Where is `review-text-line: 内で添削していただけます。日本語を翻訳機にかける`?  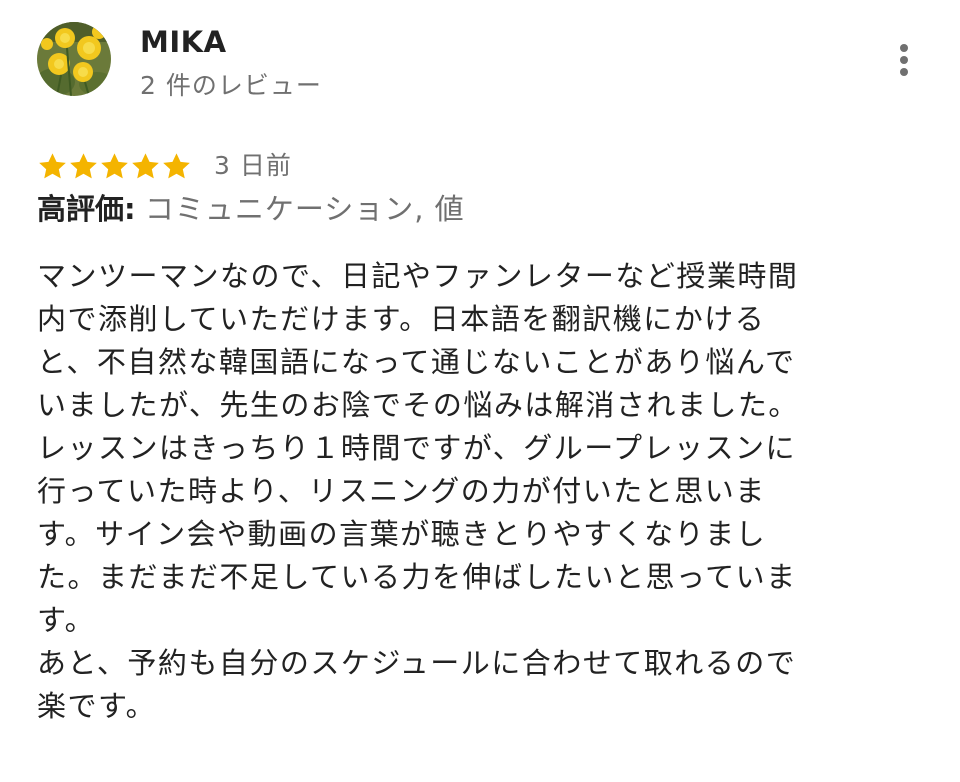 review-text-line: 内で添削していただけます。日本語を翻訳機にかける is located at coordinates (401, 319).